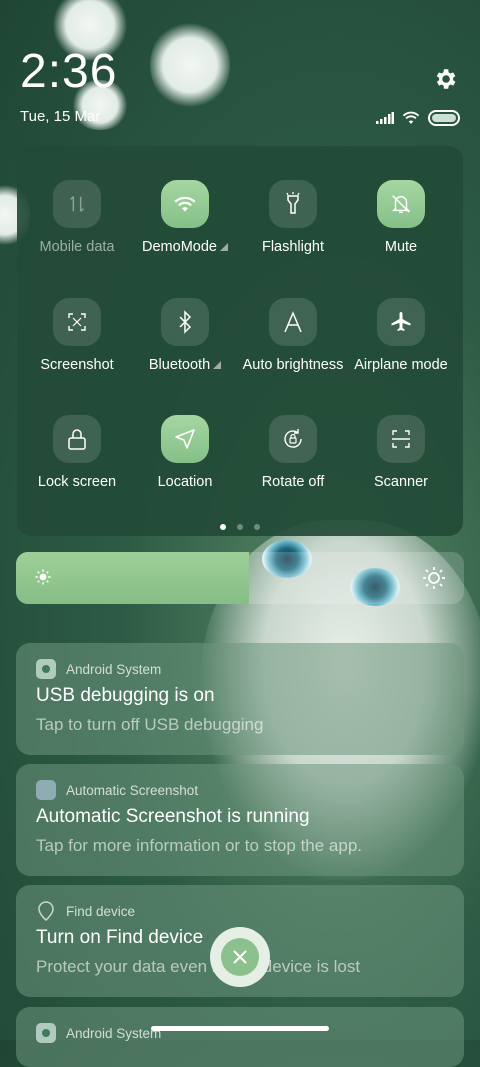 The height and width of the screenshot is (1067, 480). I want to click on notification-app-name: Automatic Screenshot, so click(132, 790).